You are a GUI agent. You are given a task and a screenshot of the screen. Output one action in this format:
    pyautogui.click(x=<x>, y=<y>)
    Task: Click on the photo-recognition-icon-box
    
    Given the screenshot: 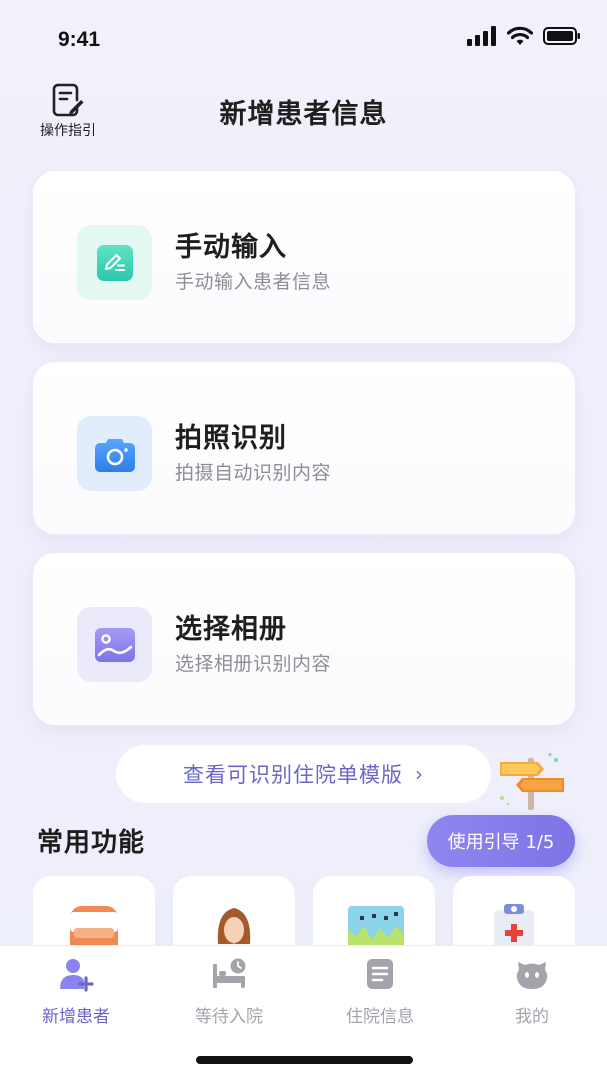 What is the action you would take?
    pyautogui.click(x=114, y=453)
    